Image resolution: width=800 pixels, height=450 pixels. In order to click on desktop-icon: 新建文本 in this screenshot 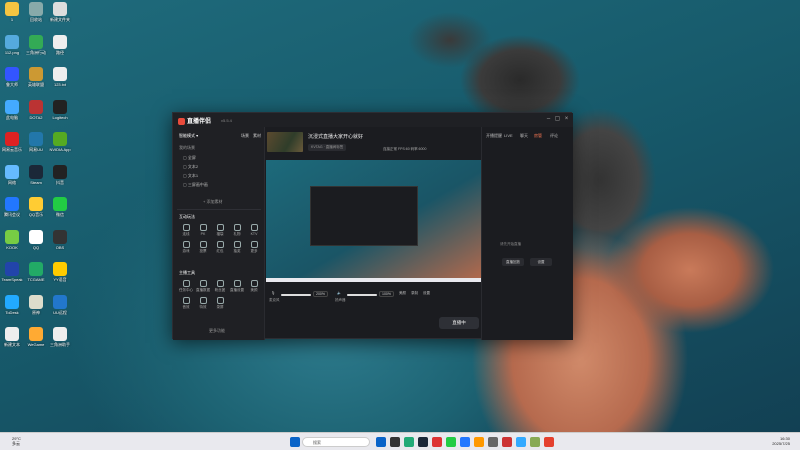, I will do `click(12, 337)`.